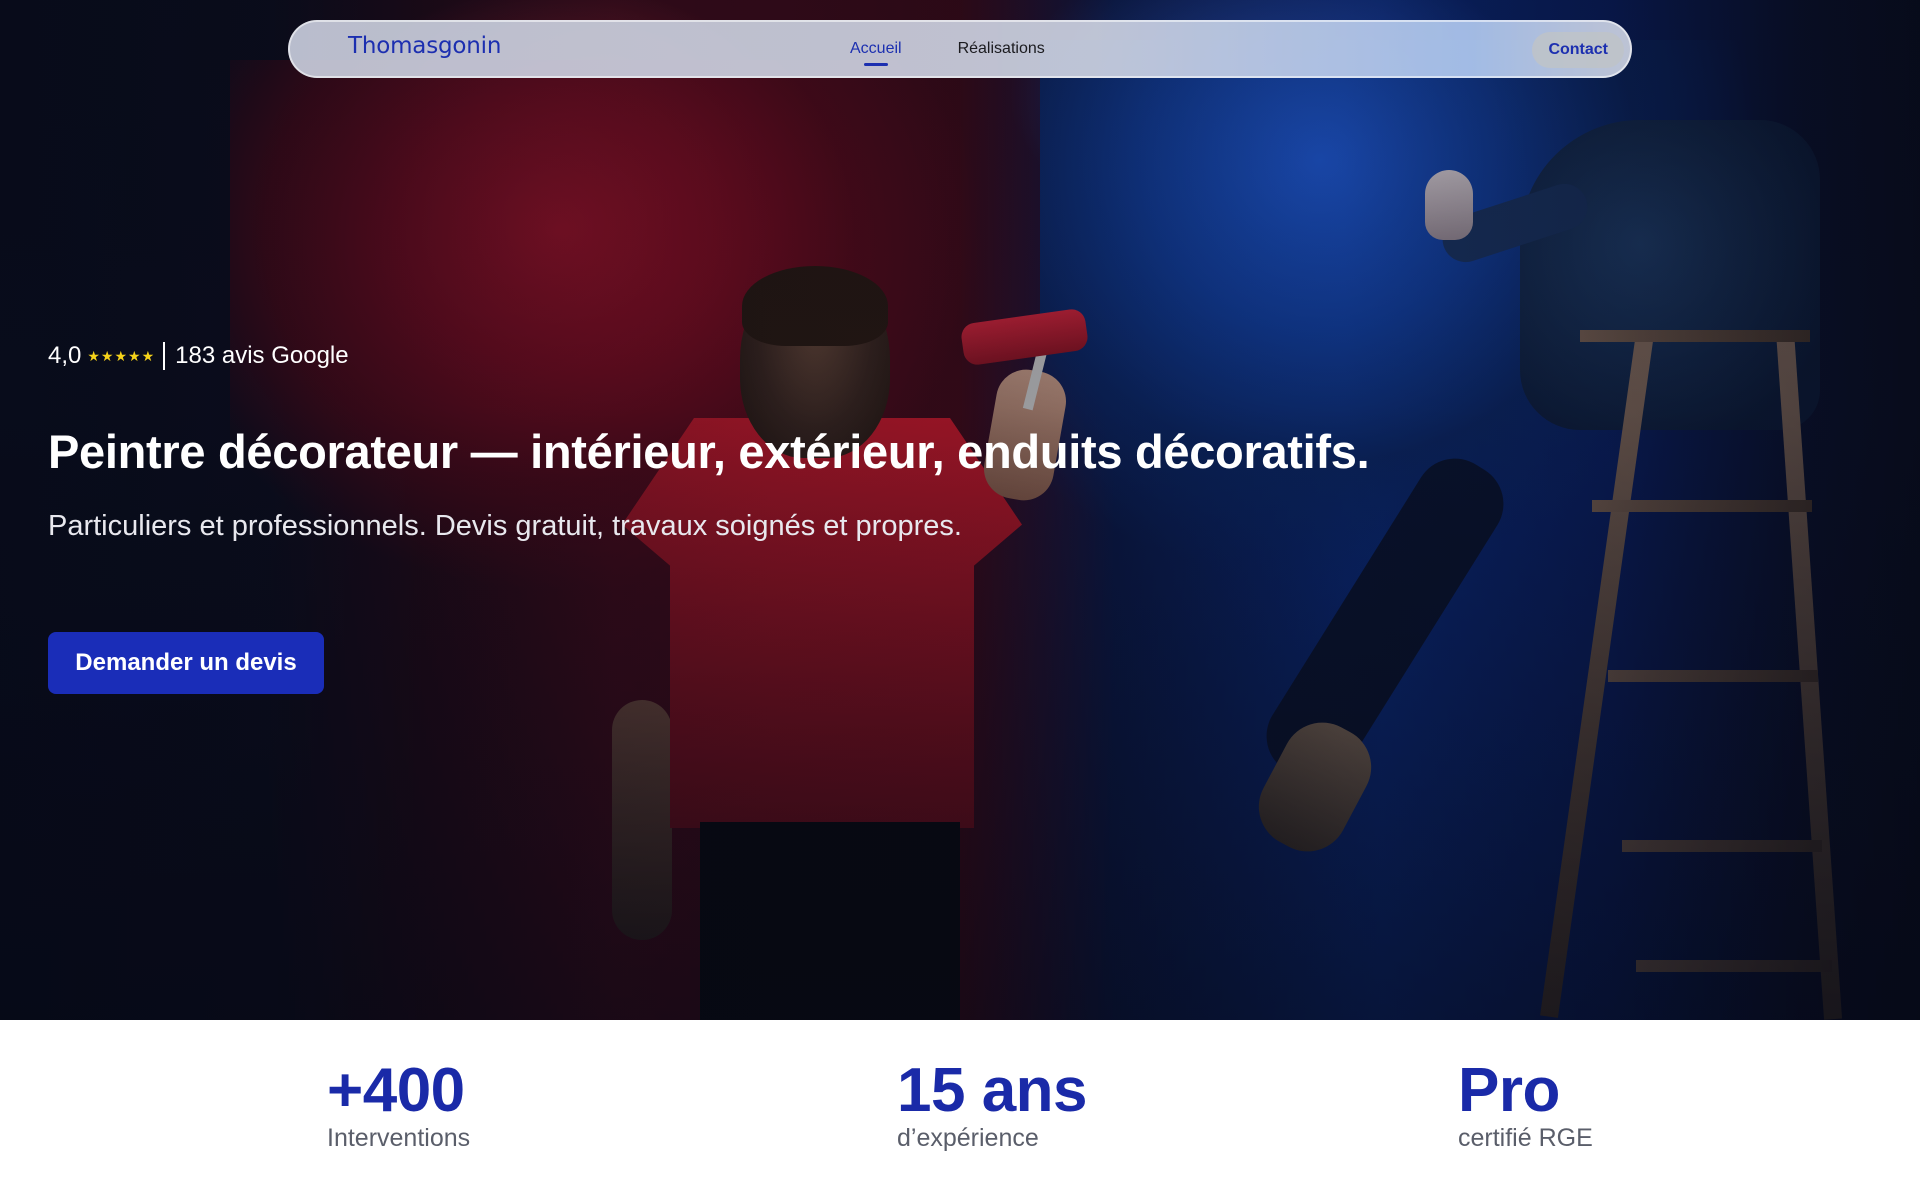 Image resolution: width=1920 pixels, height=1201 pixels. I want to click on rating-review-count: 183 avis Google, so click(262, 355).